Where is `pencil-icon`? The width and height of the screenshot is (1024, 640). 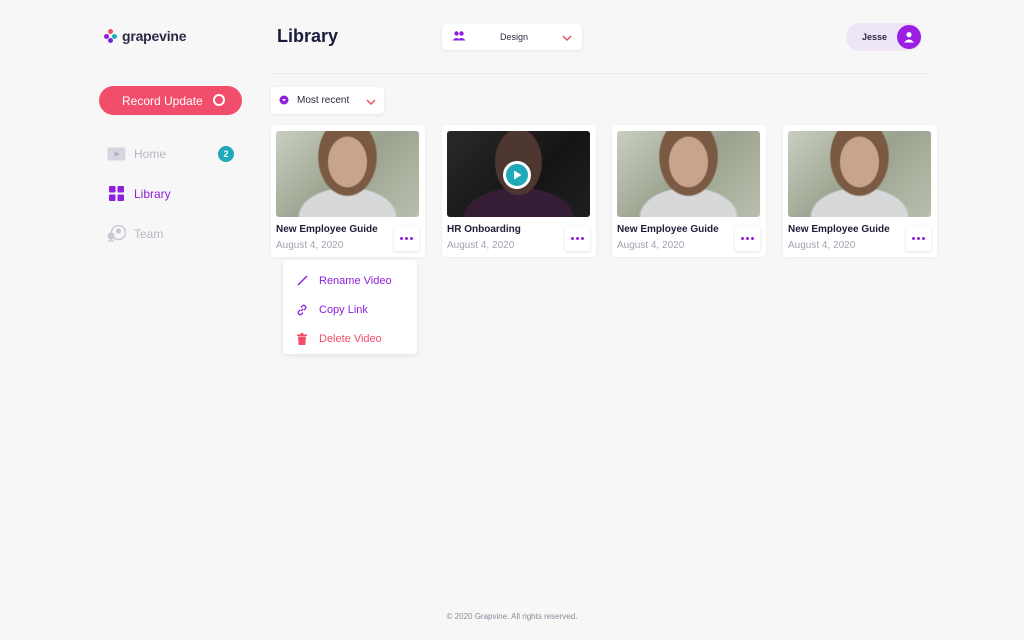
pencil-icon is located at coordinates (302, 281).